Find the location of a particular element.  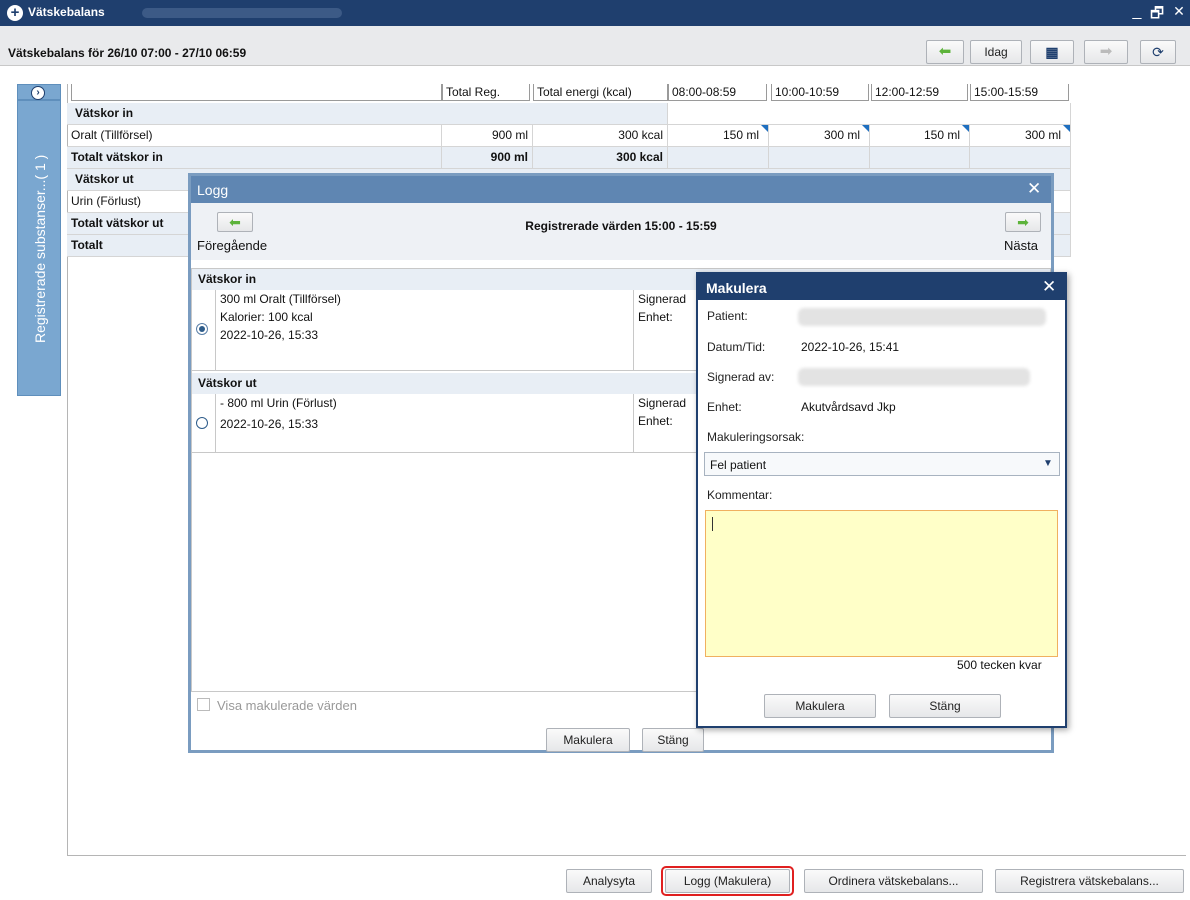

void-dialog-titlebar: Makulera ✕ is located at coordinates (881, 287).